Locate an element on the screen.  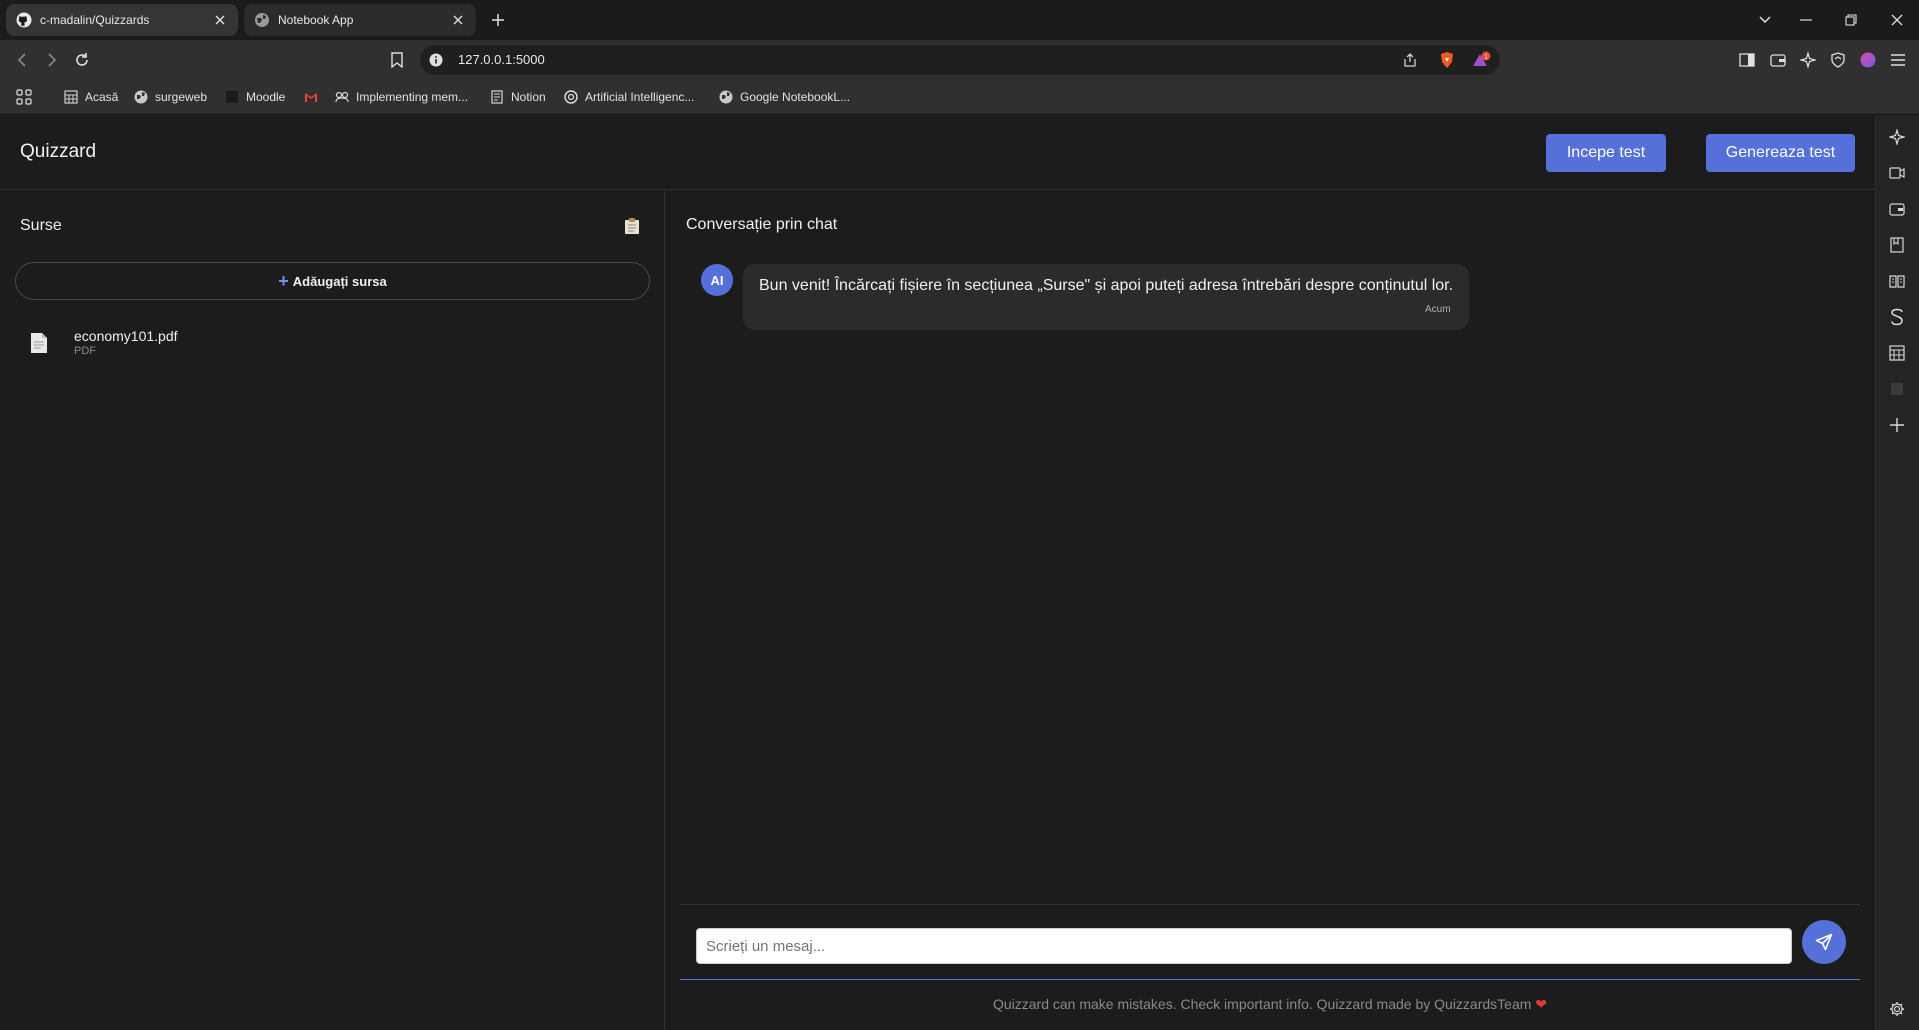
moodle-icon is located at coordinates (232, 97).